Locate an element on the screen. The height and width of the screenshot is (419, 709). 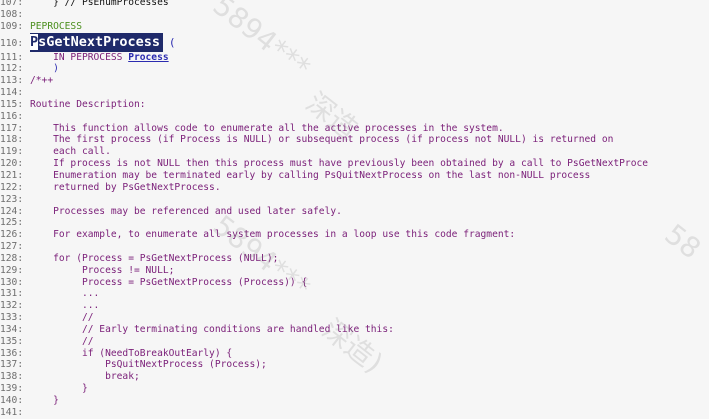
line-number: 122: is located at coordinates (12, 187).